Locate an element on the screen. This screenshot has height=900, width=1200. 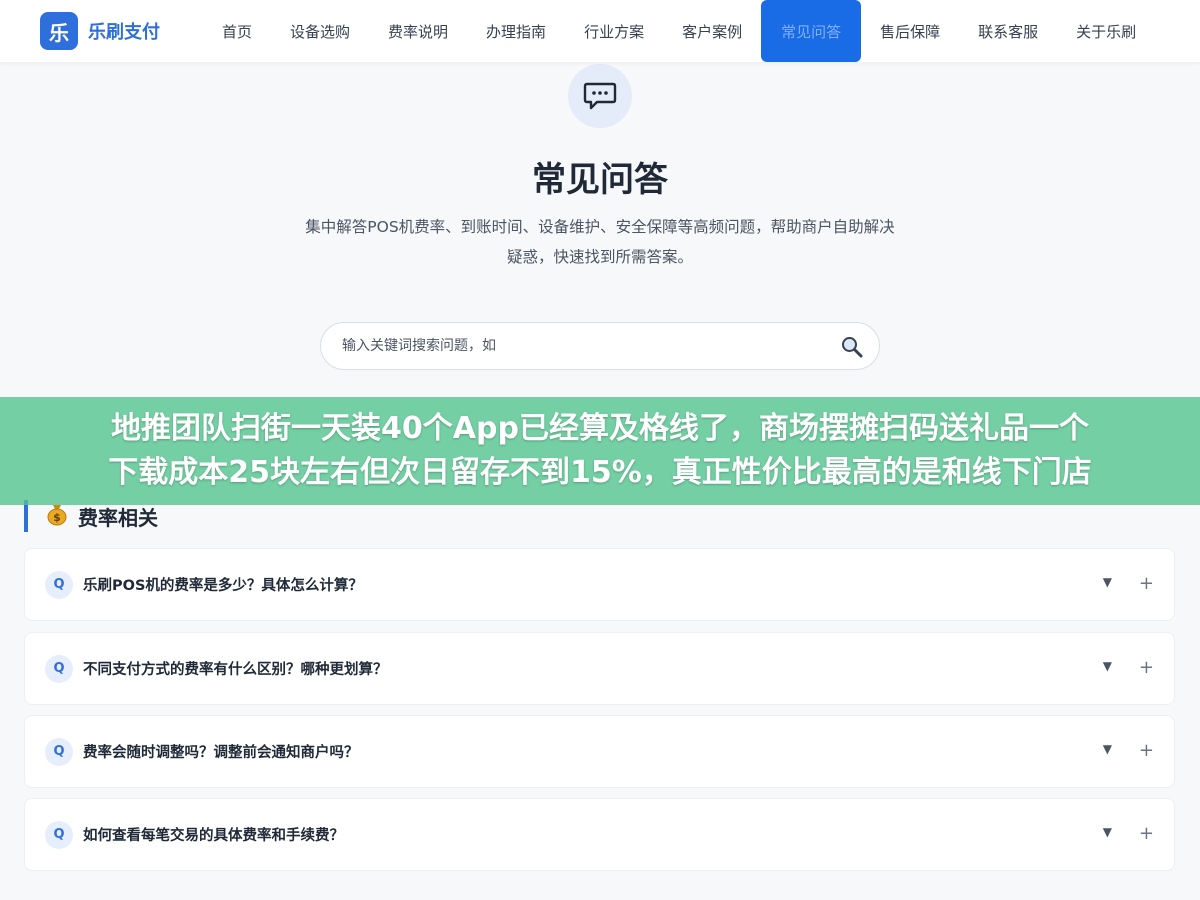
search-input is located at coordinates (577, 346).